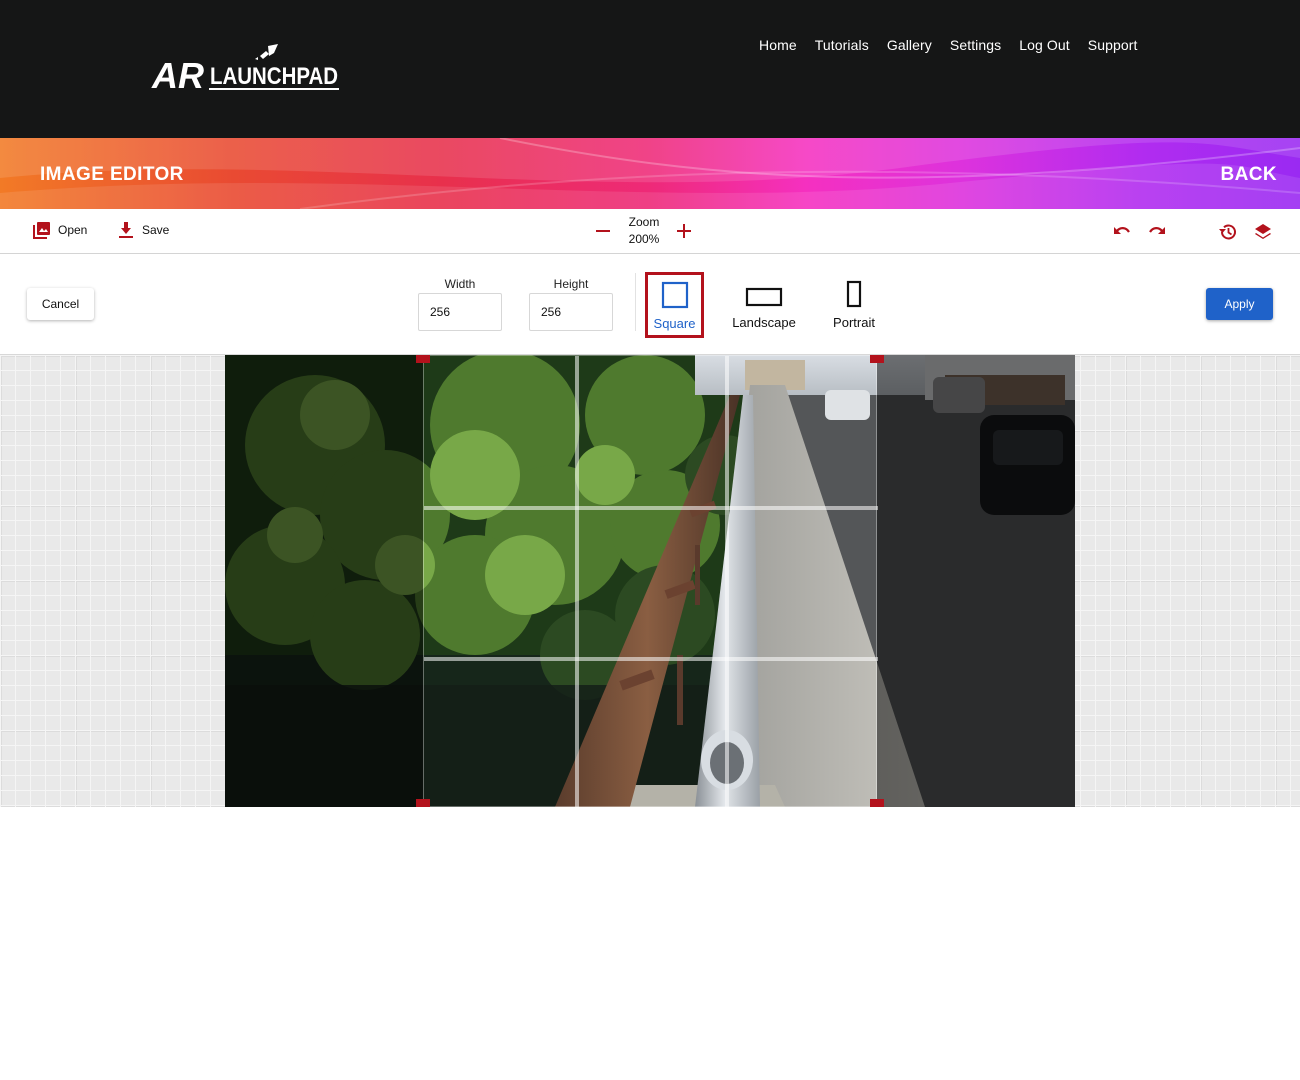 This screenshot has width=1300, height=1080. I want to click on crop-mask-right, so click(976, 581).